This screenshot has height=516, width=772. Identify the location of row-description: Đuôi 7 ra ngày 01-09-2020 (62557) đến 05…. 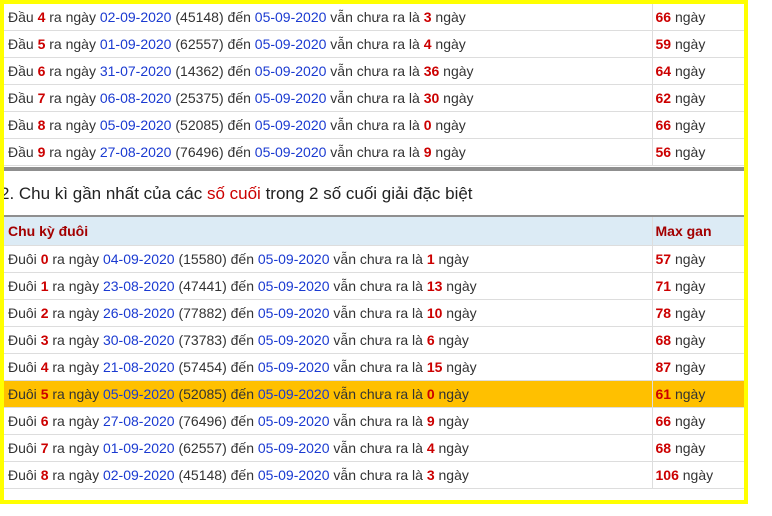
(328, 448).